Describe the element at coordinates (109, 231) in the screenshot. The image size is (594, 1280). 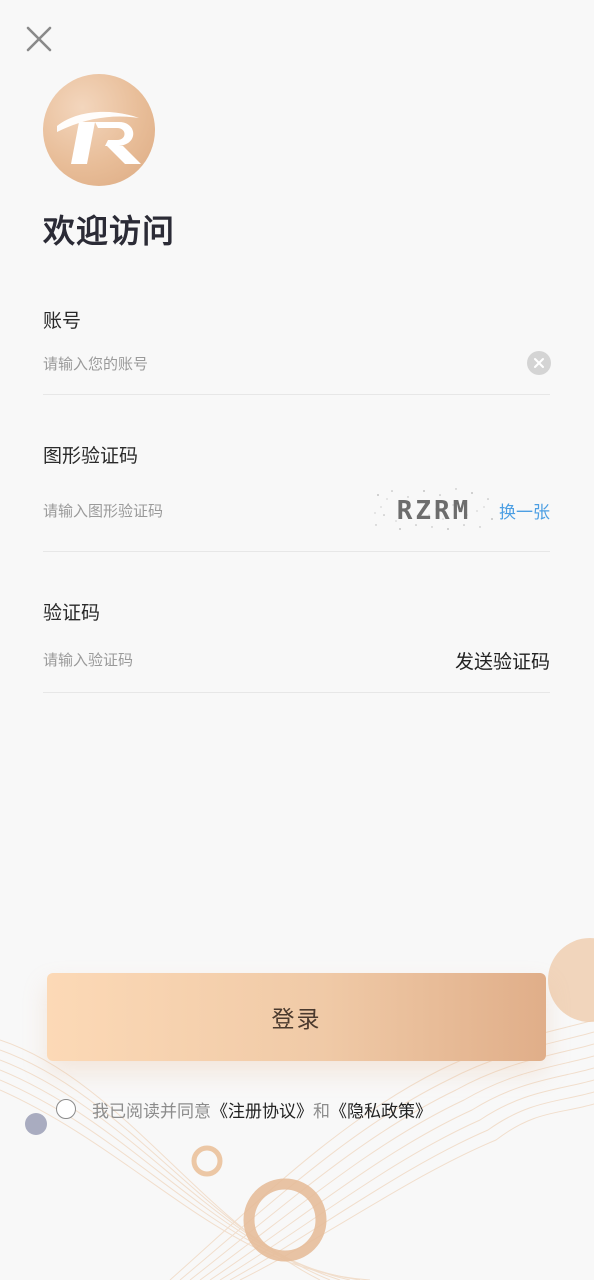
I see `page-title: 欢迎访问` at that location.